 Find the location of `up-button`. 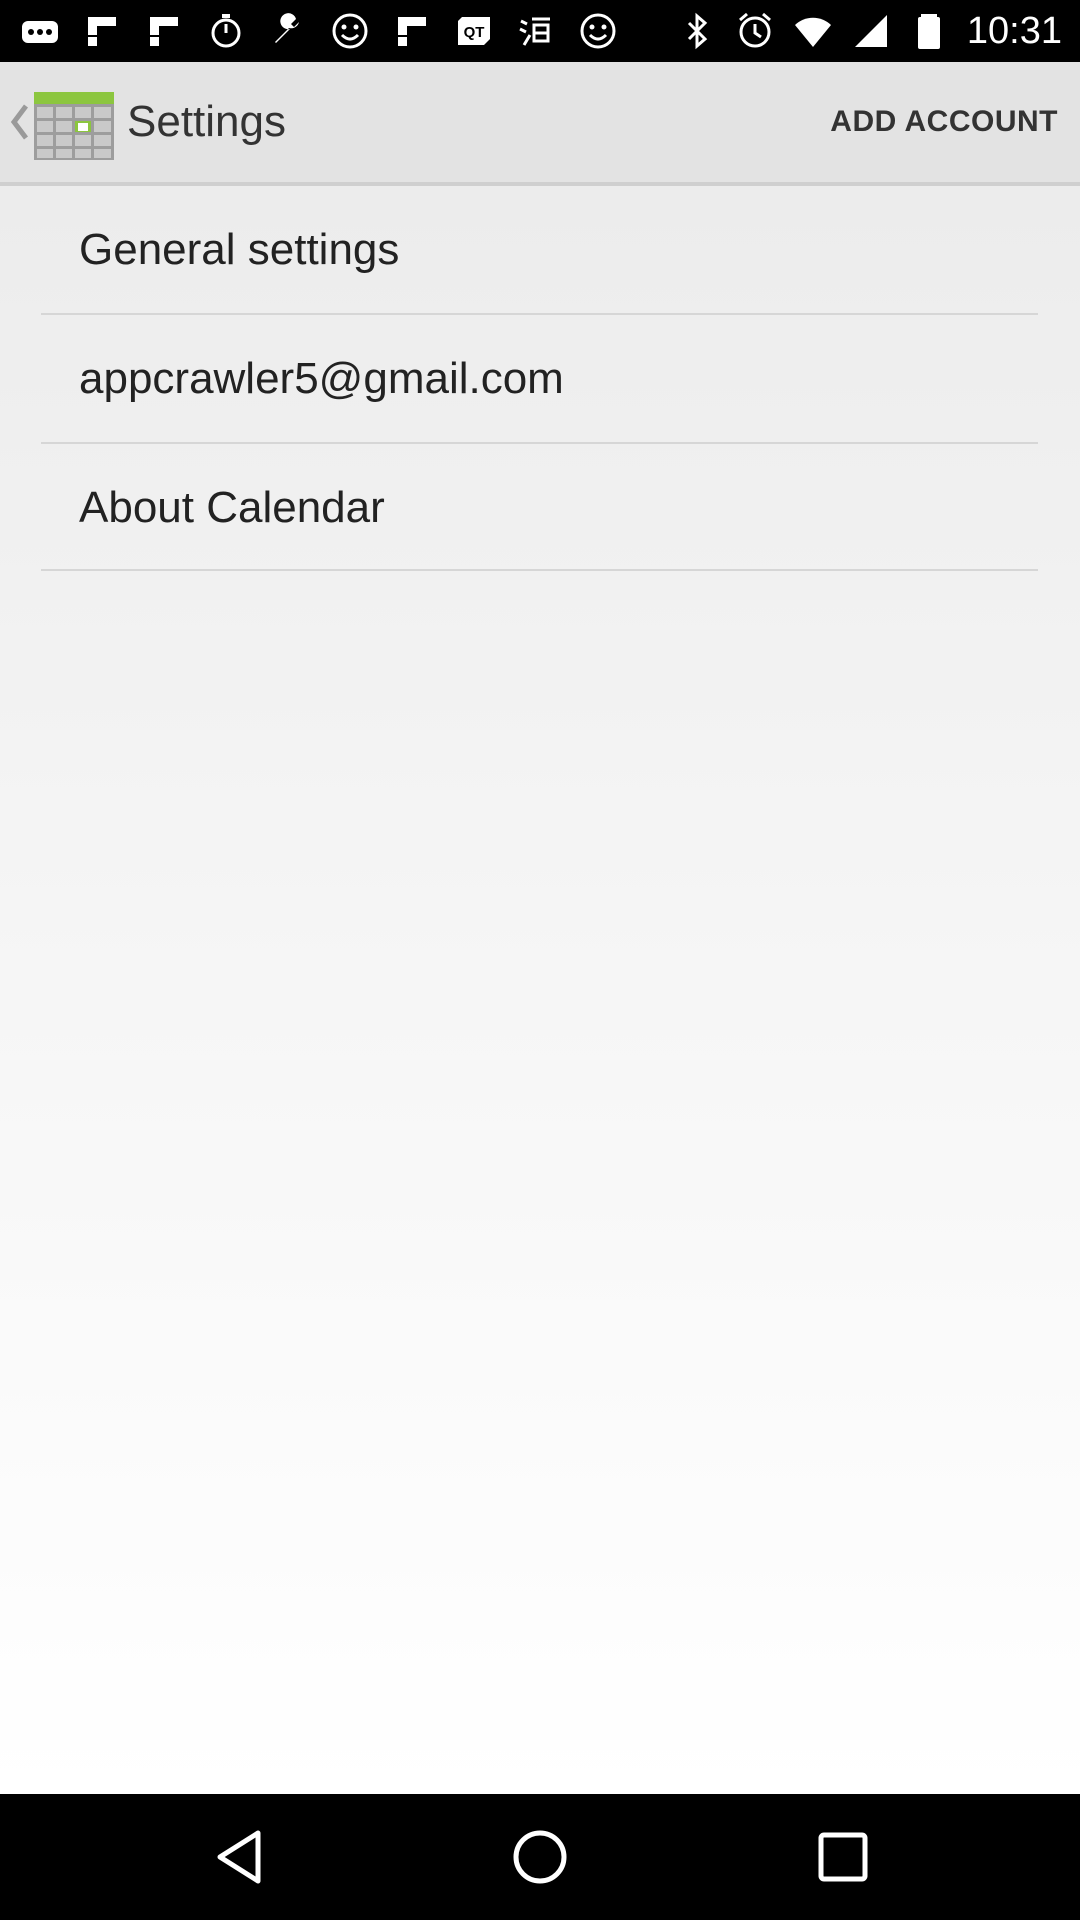

up-button is located at coordinates (60, 122).